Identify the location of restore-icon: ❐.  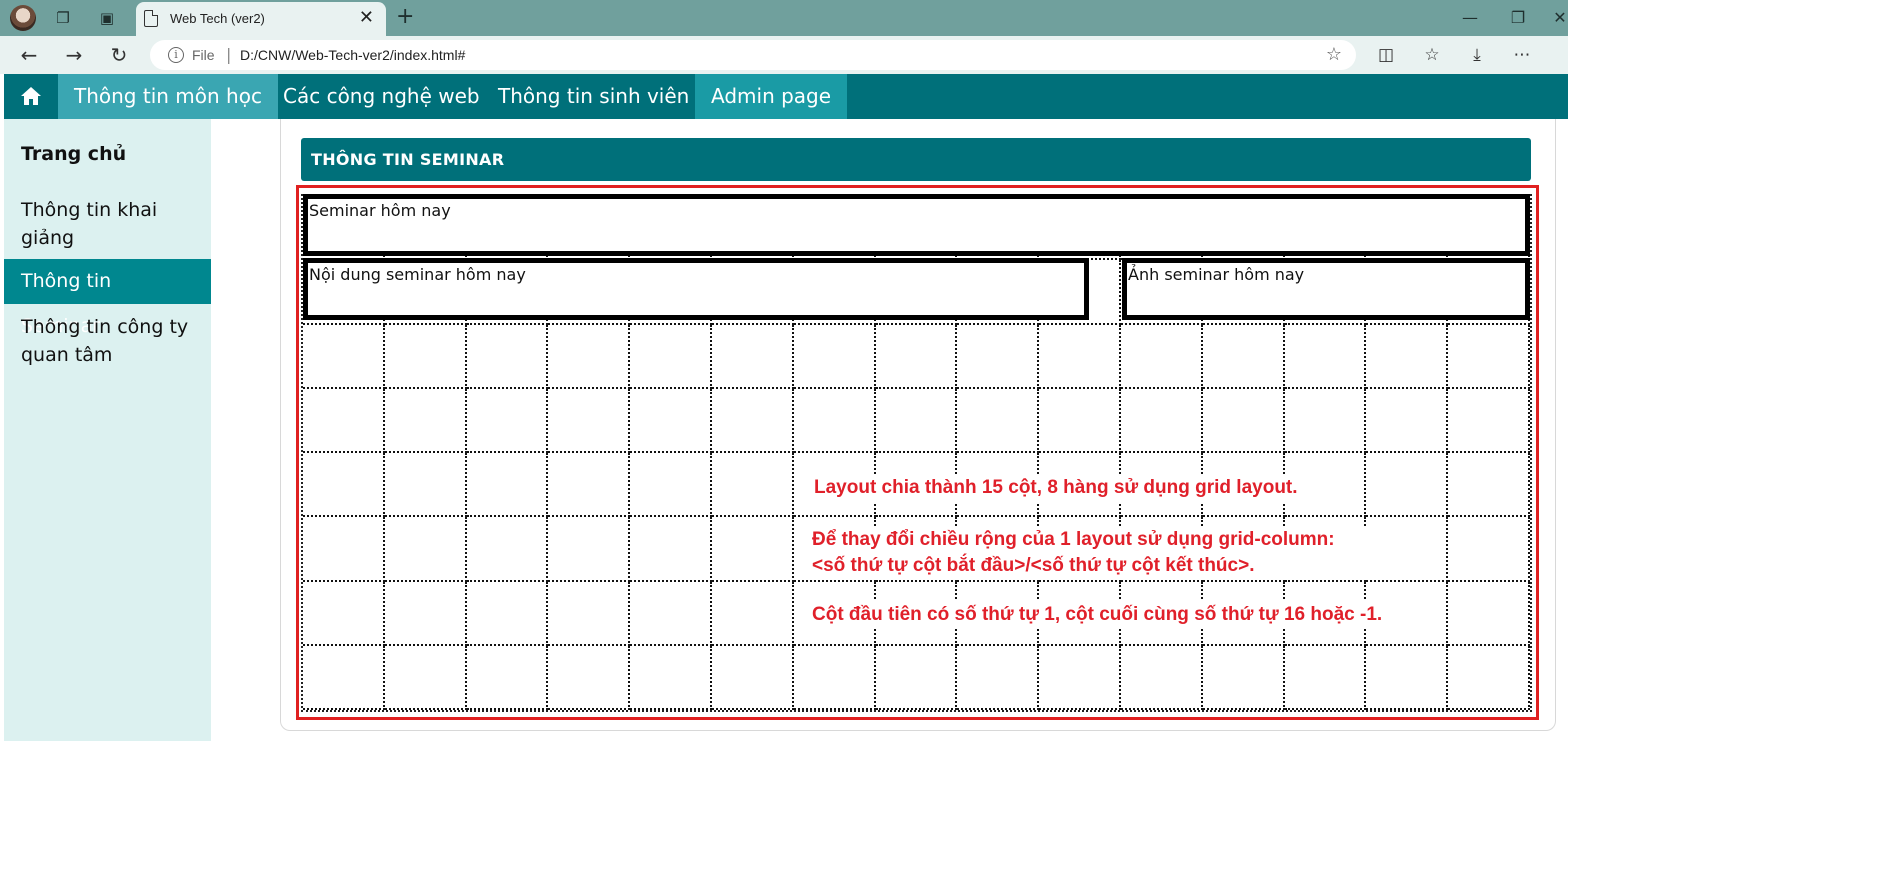
(1518, 18).